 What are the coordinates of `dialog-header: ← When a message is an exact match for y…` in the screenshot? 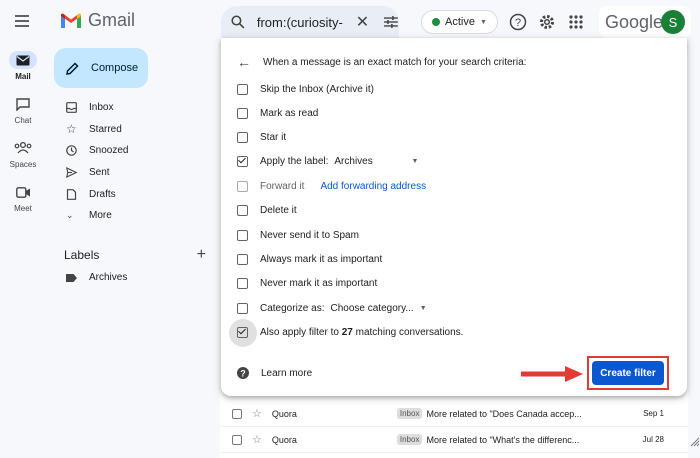 It's located at (381, 62).